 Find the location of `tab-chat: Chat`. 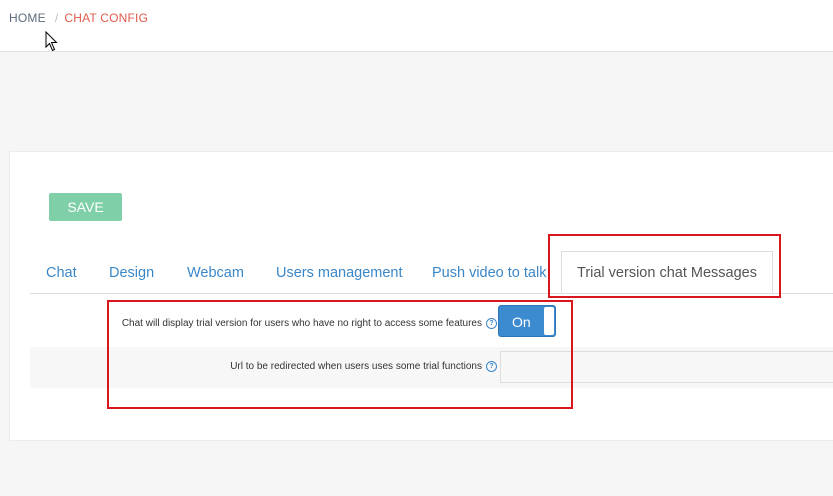

tab-chat: Chat is located at coordinates (61, 273).